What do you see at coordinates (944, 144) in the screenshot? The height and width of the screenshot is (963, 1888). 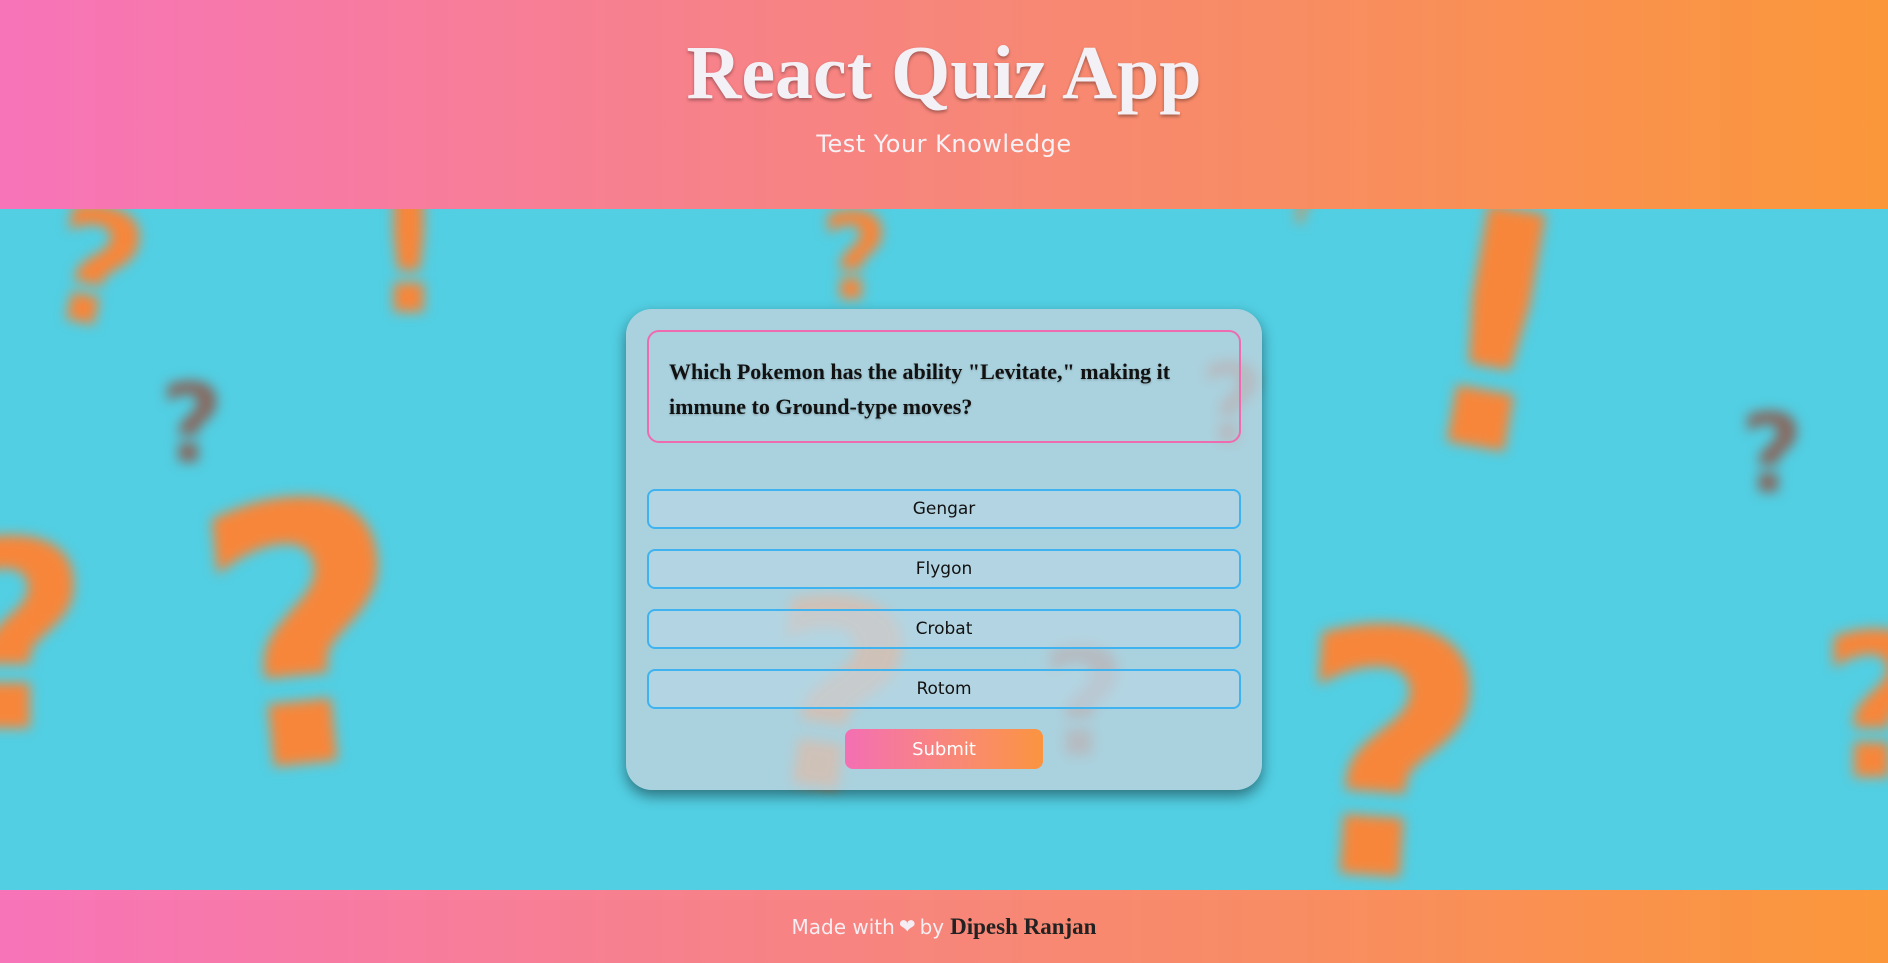 I see `app-subtitle: Test Your Knowledge` at bounding box center [944, 144].